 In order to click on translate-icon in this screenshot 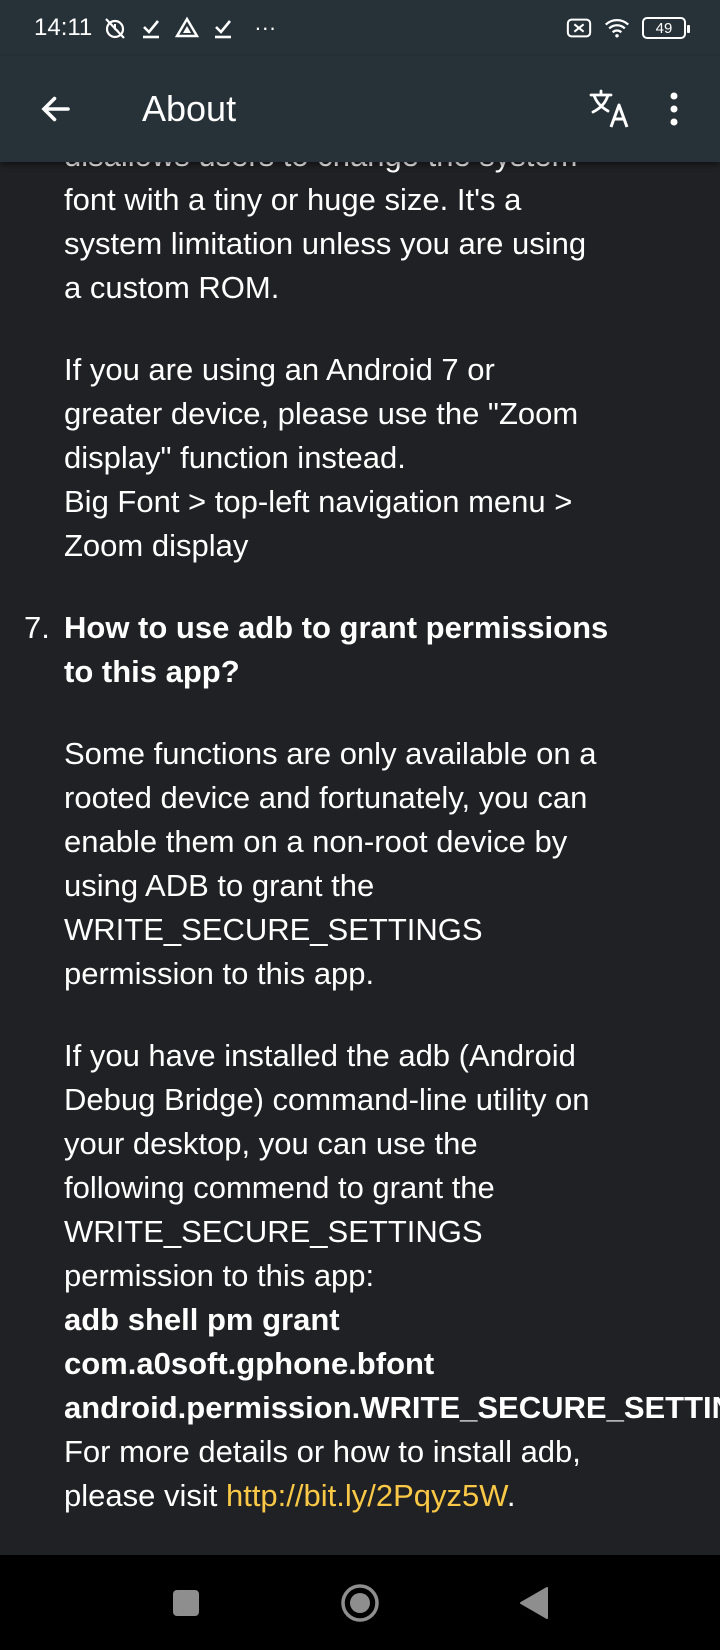, I will do `click(609, 108)`.